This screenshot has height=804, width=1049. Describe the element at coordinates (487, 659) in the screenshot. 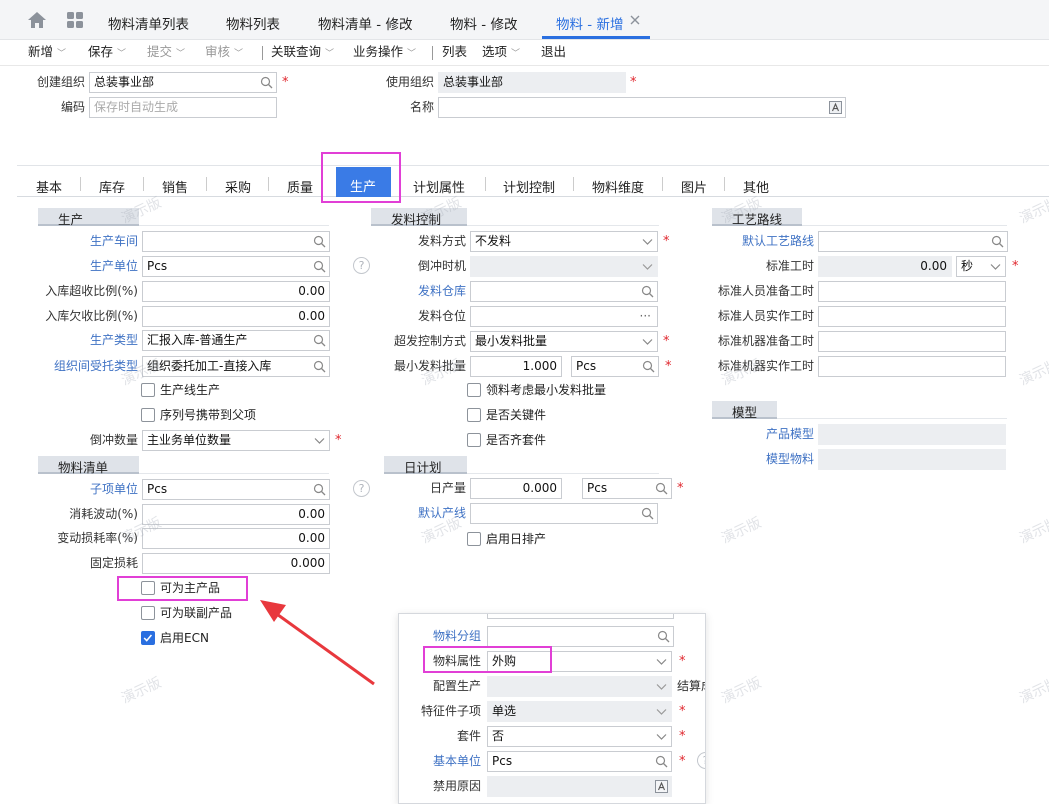

I see `highlight-box` at that location.